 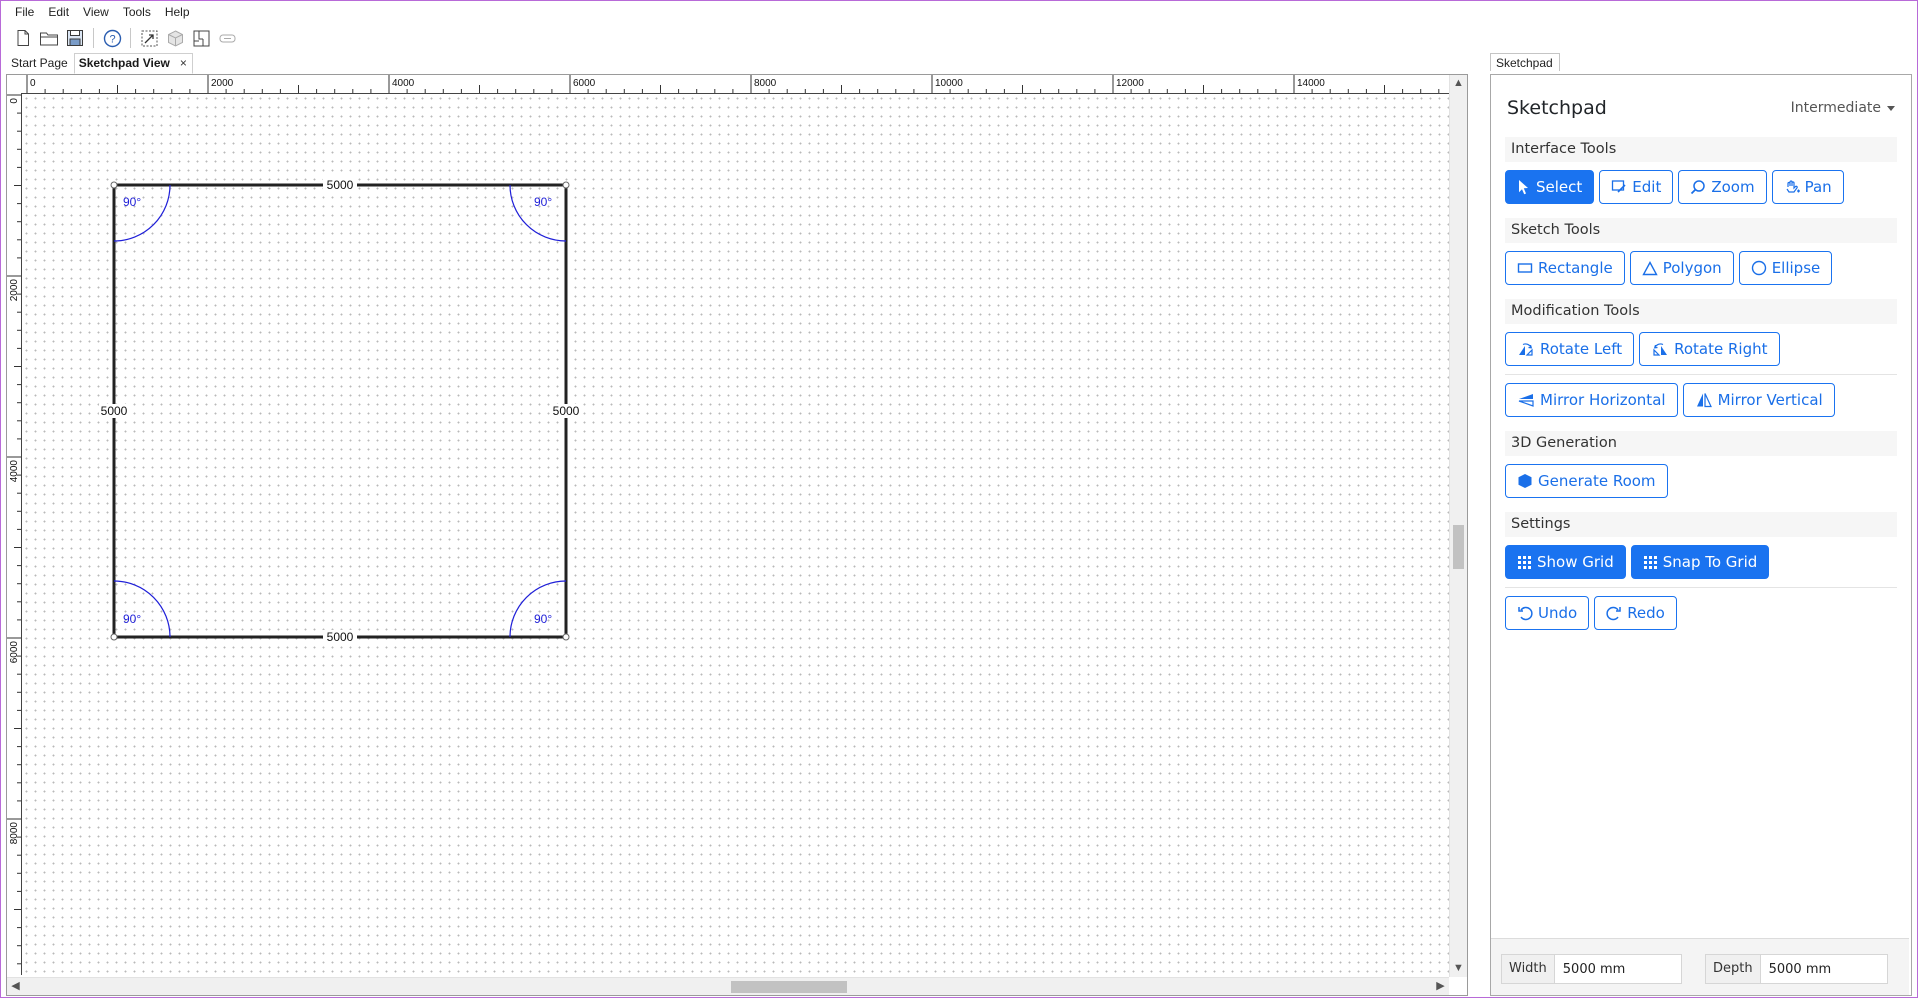 What do you see at coordinates (1647, 187) in the screenshot?
I see `edit-button-label: Edit` at bounding box center [1647, 187].